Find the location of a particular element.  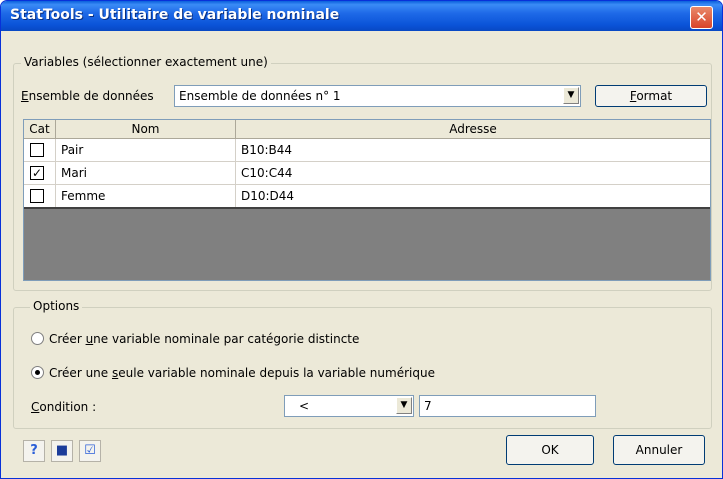

name-cell: Femme is located at coordinates (146, 196).